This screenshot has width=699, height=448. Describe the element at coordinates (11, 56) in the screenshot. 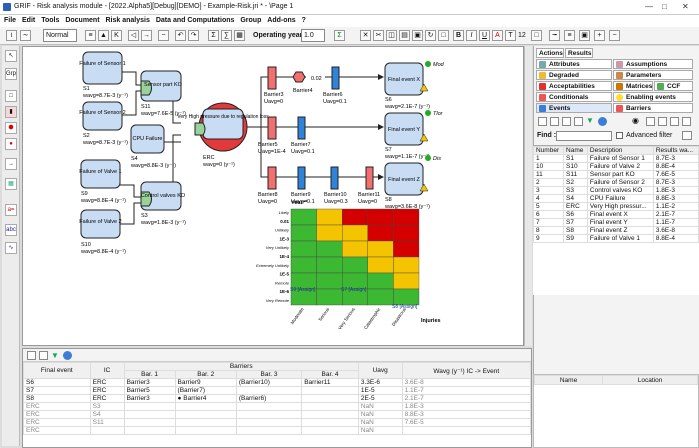

I see `pointer-icon: ↖` at that location.